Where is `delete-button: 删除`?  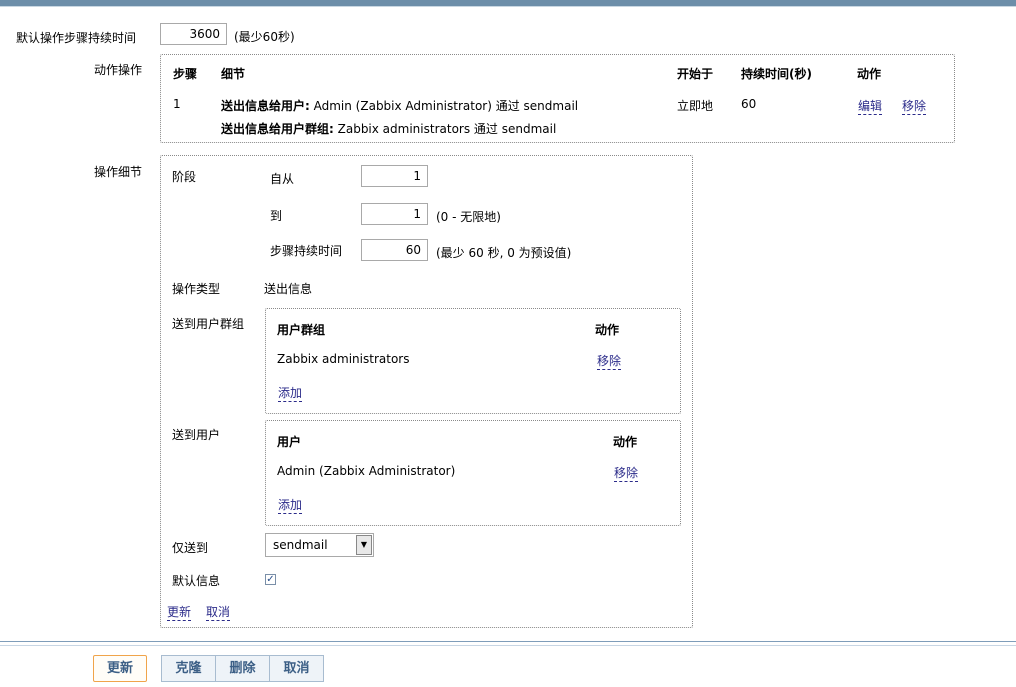 delete-button: 删除 is located at coordinates (242, 668).